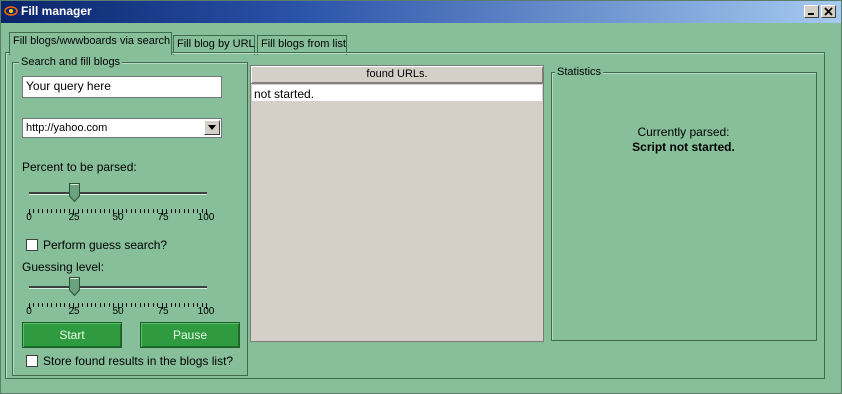  I want to click on tab-fill-via-search: Fill blogs/wwwboards via search, so click(90, 43).